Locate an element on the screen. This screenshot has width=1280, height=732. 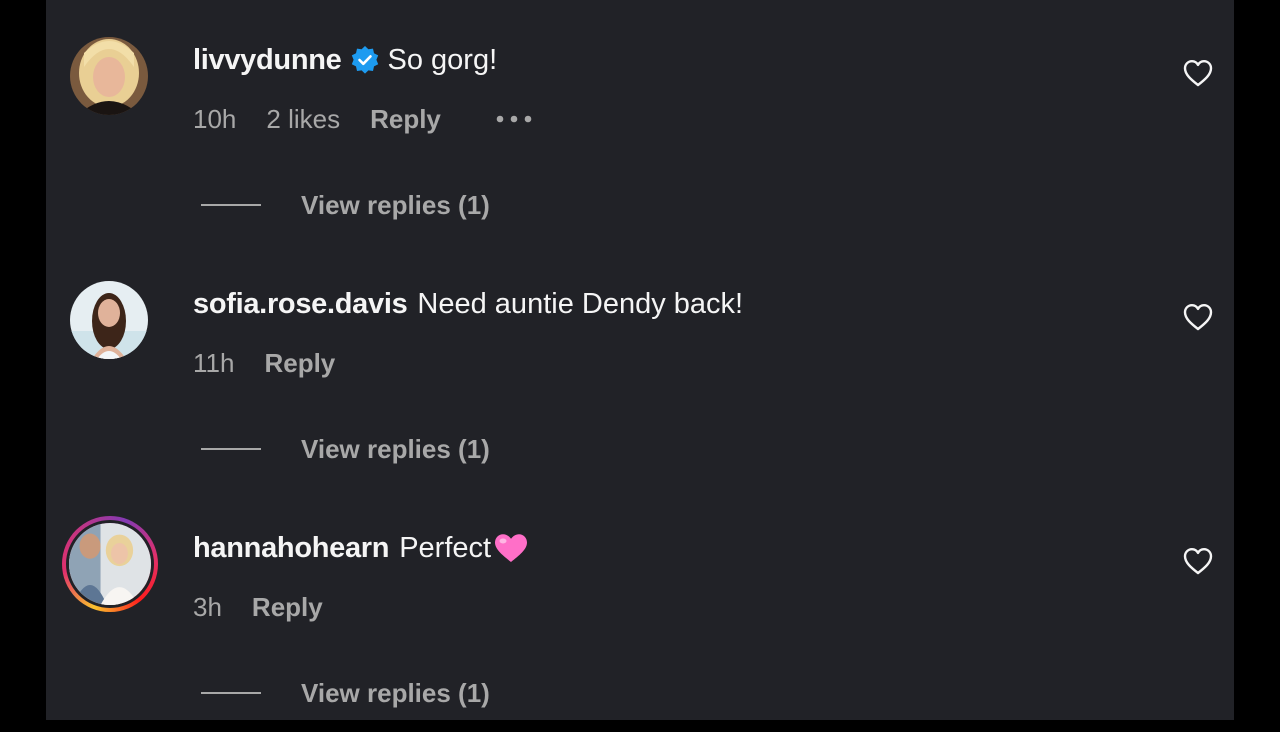
comment-header: hannahohearn Perfect is located at coordinates (361, 548).